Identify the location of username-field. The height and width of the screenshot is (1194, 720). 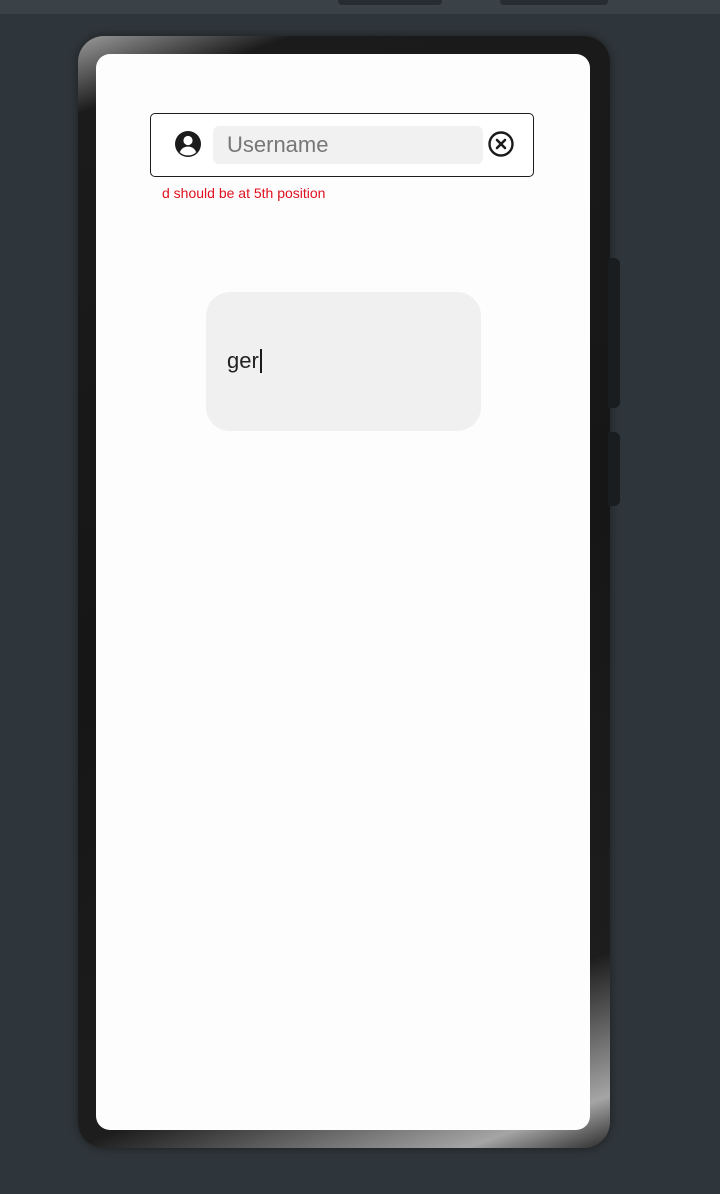
(342, 145).